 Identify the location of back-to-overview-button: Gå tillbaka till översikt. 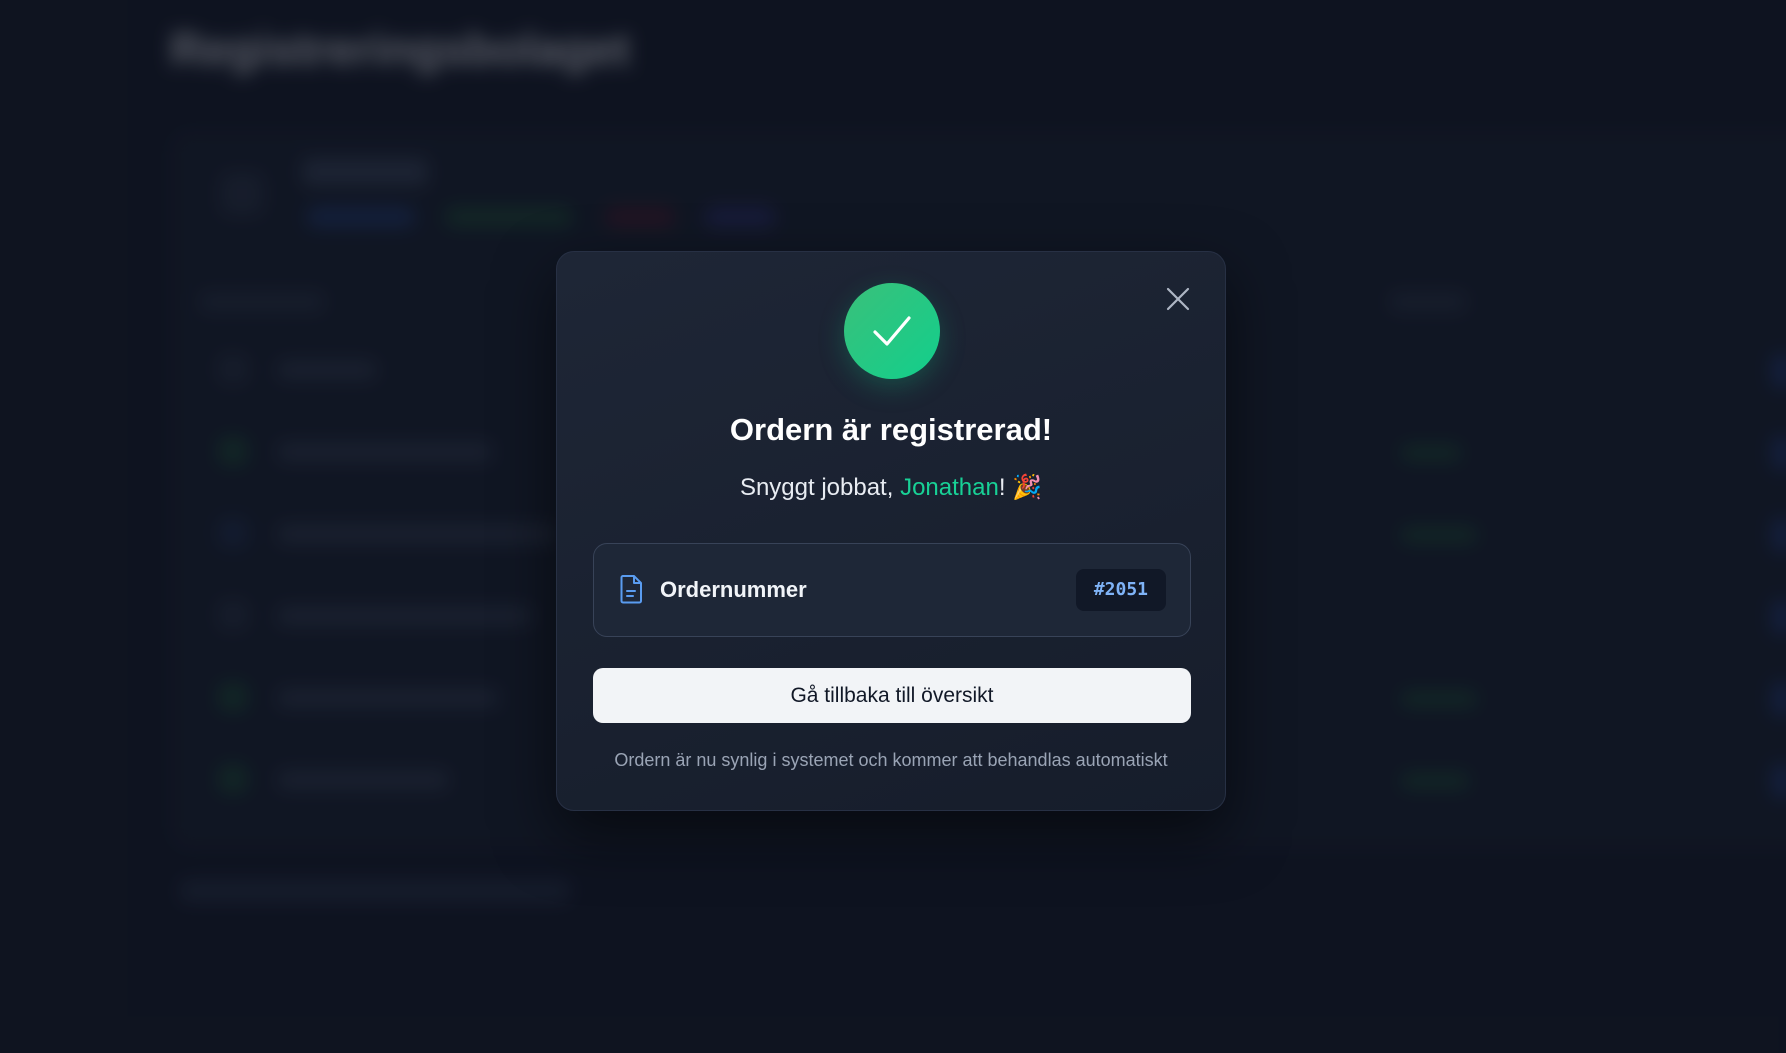
(892, 695).